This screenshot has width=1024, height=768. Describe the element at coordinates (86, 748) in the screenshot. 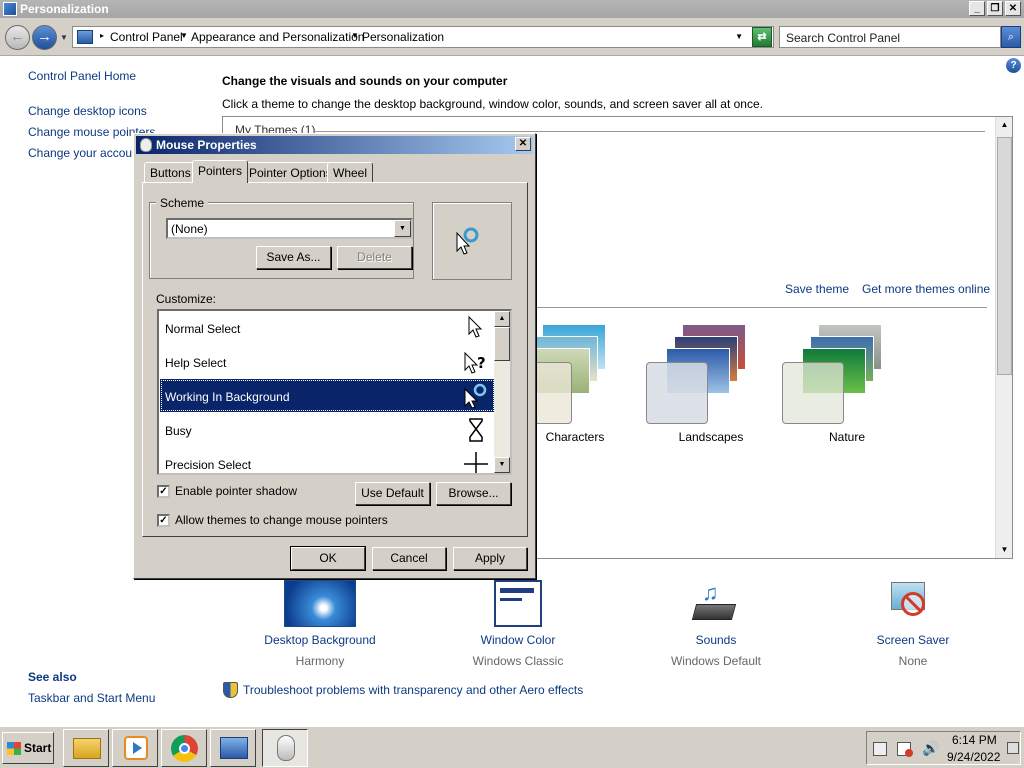

I see `taskbar-file-explorer` at that location.